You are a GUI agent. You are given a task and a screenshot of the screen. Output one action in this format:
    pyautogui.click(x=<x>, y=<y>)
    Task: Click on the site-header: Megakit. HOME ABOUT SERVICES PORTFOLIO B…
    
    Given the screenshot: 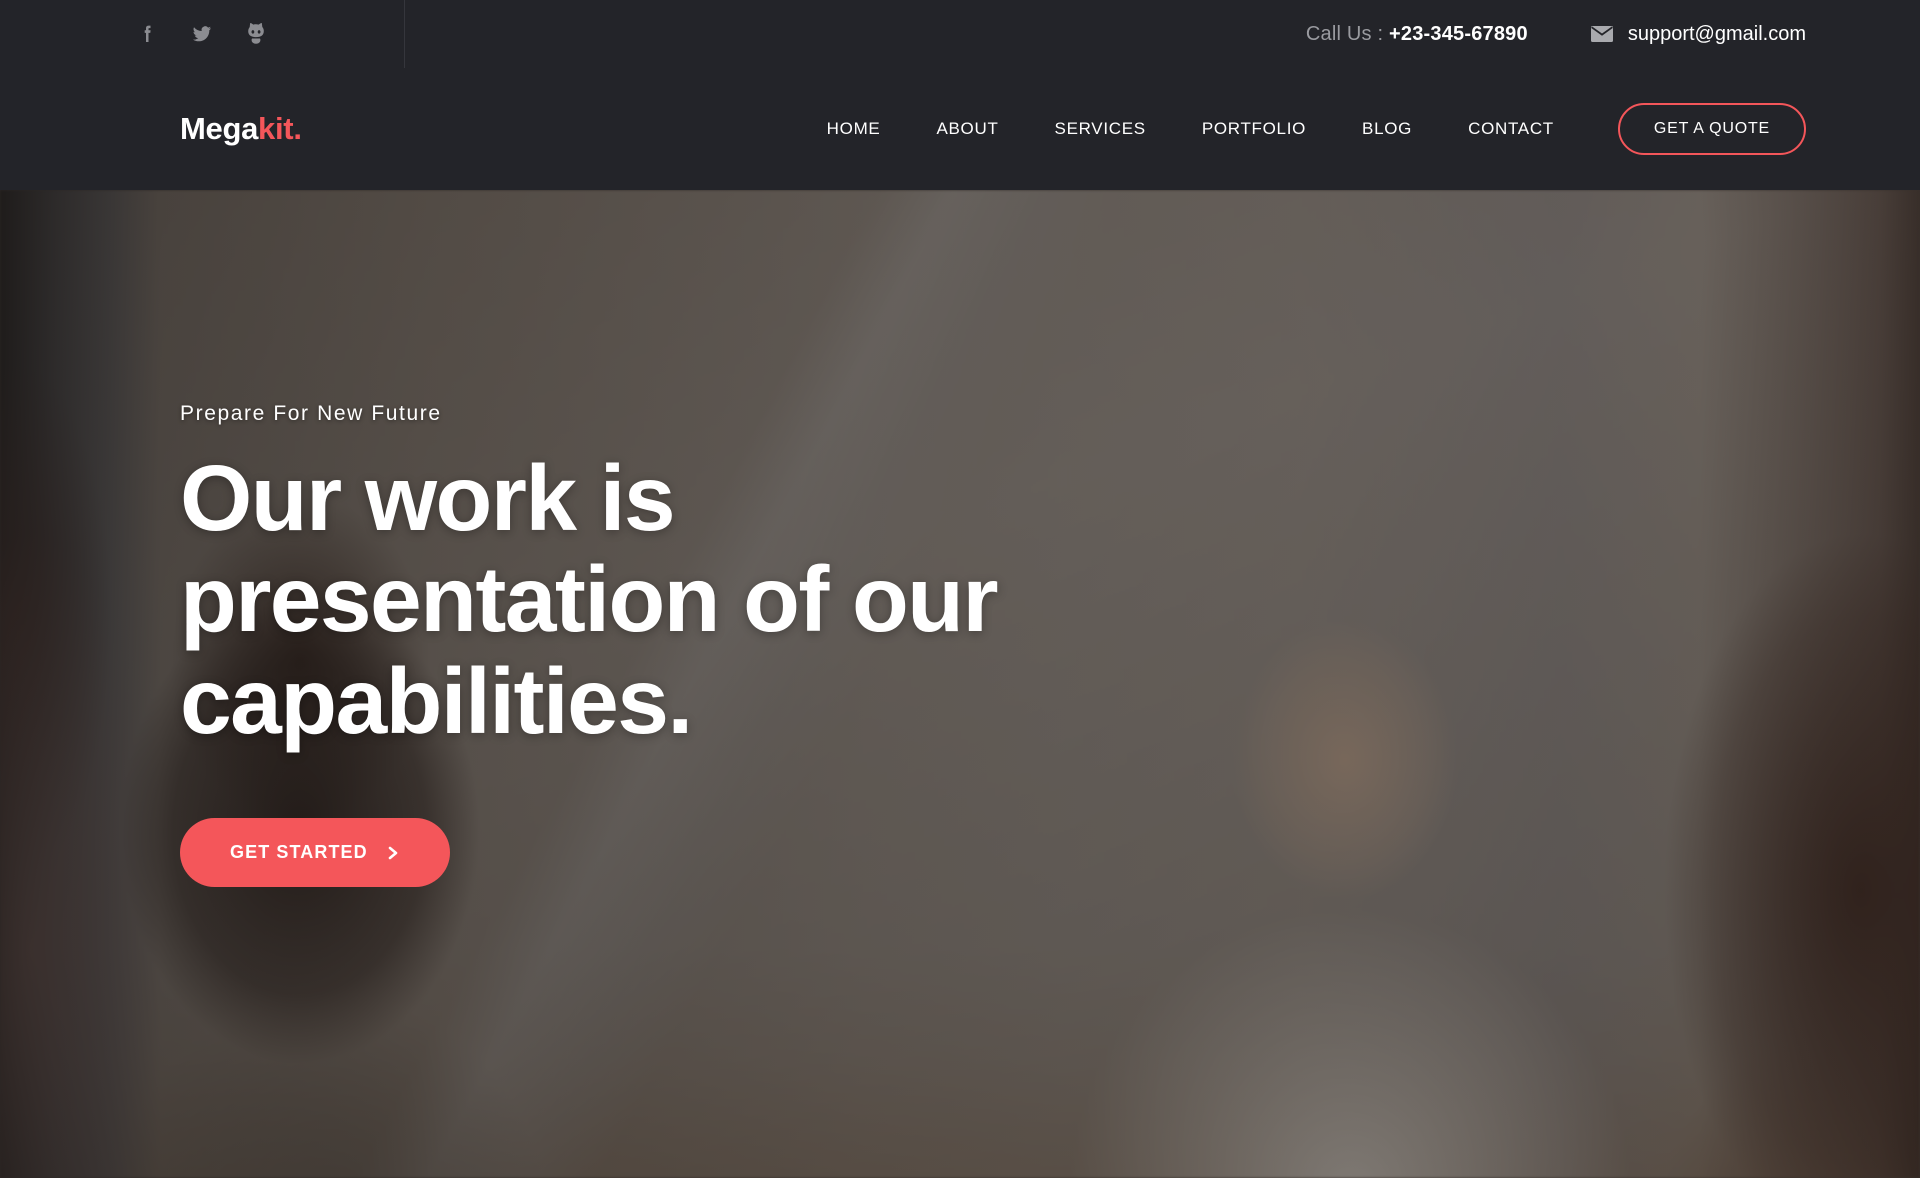 What is the action you would take?
    pyautogui.click(x=960, y=129)
    